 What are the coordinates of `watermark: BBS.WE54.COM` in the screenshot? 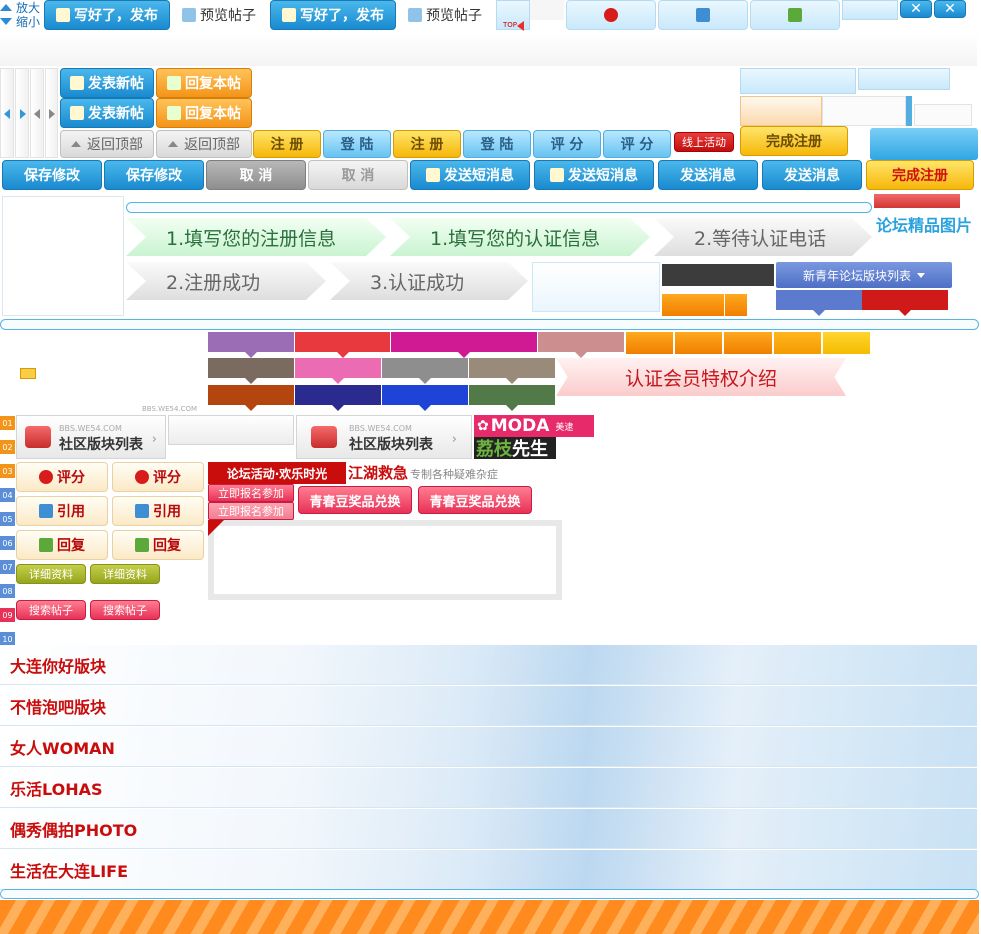 It's located at (380, 428).